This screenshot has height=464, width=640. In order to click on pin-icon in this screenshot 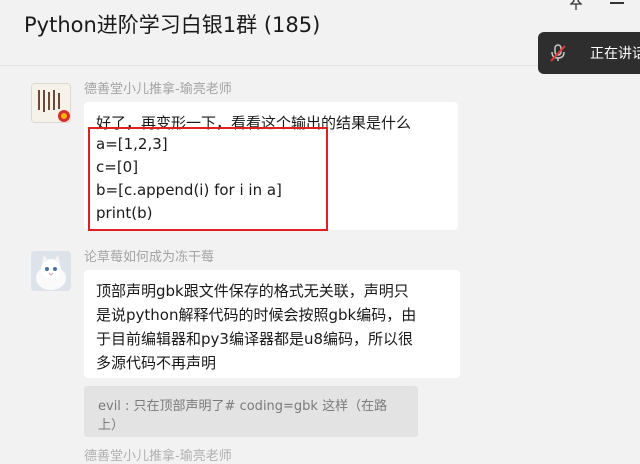, I will do `click(576, 5)`.